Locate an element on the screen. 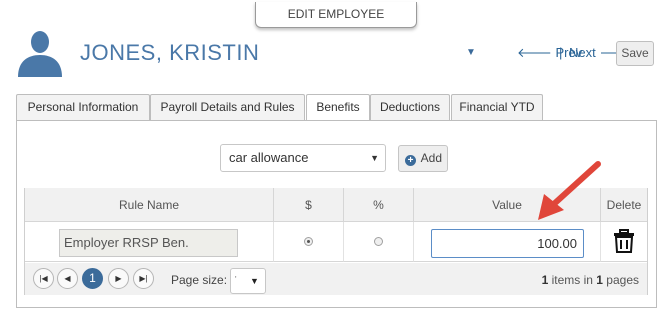  avatar is located at coordinates (40, 52).